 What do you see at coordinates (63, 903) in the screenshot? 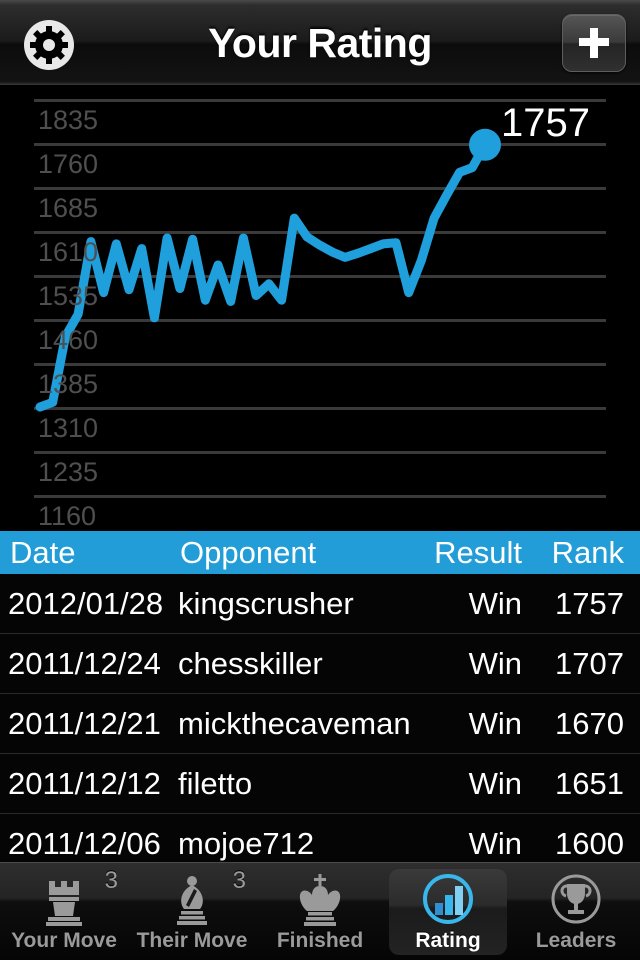
I see `chess-rook-icon` at bounding box center [63, 903].